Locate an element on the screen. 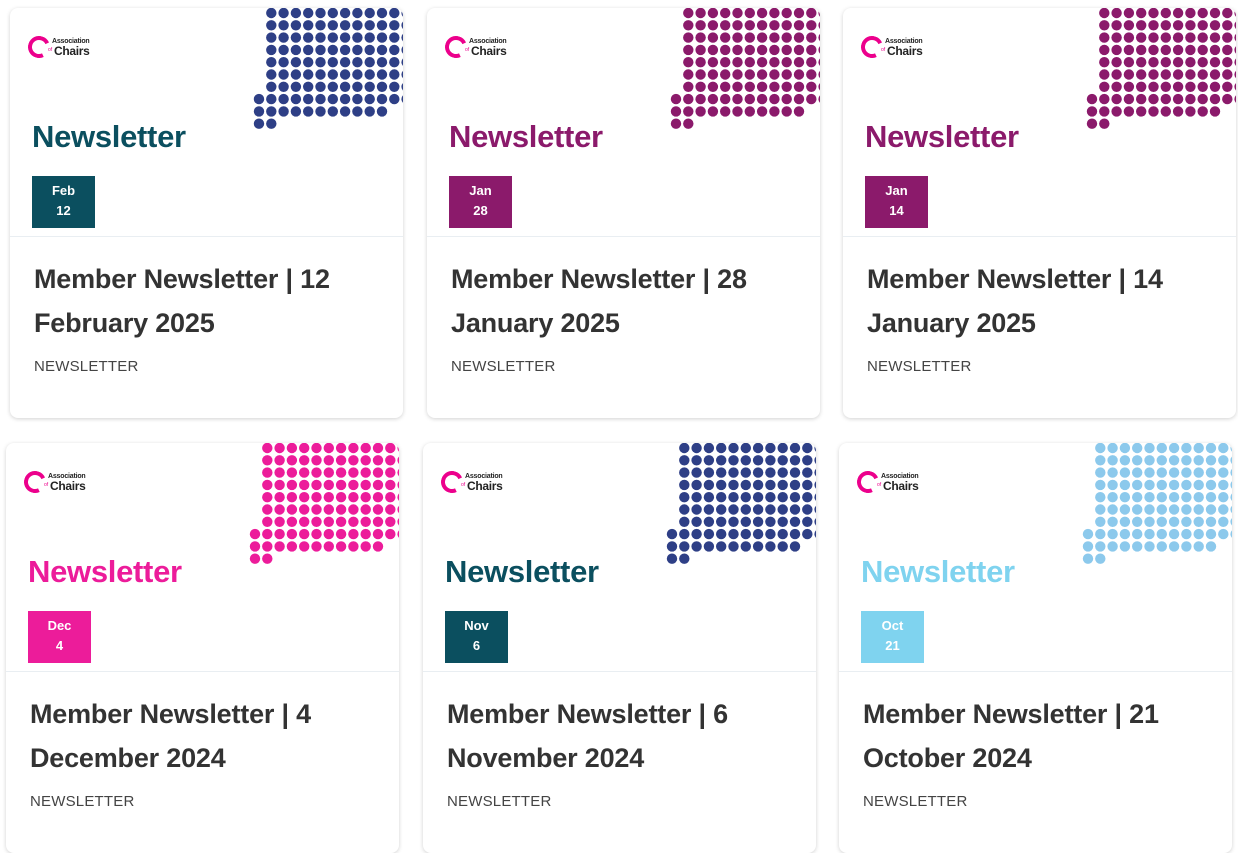 The width and height of the screenshot is (1238, 853). date-day: 14 is located at coordinates (896, 210).